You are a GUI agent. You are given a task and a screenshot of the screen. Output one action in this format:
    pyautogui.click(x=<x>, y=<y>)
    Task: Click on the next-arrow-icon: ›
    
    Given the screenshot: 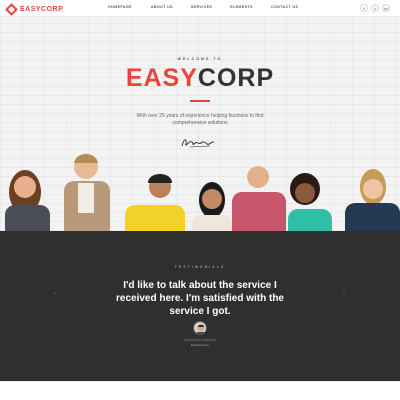 What is the action you would take?
    pyautogui.click(x=344, y=294)
    